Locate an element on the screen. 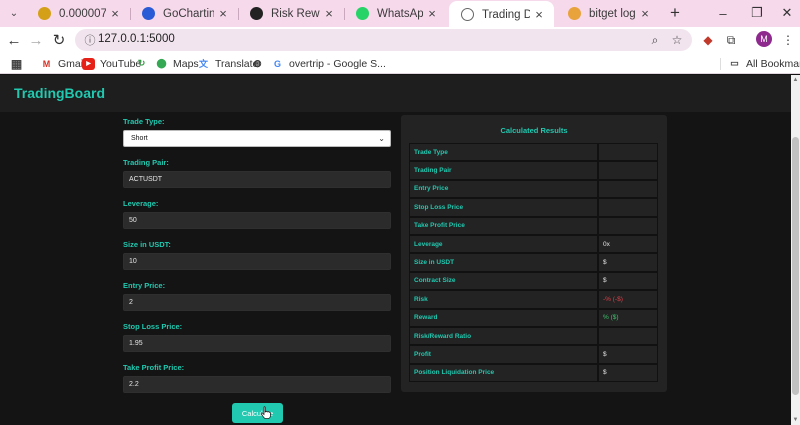 The image size is (800, 425). leverage-label: Leverage: is located at coordinates (141, 203).